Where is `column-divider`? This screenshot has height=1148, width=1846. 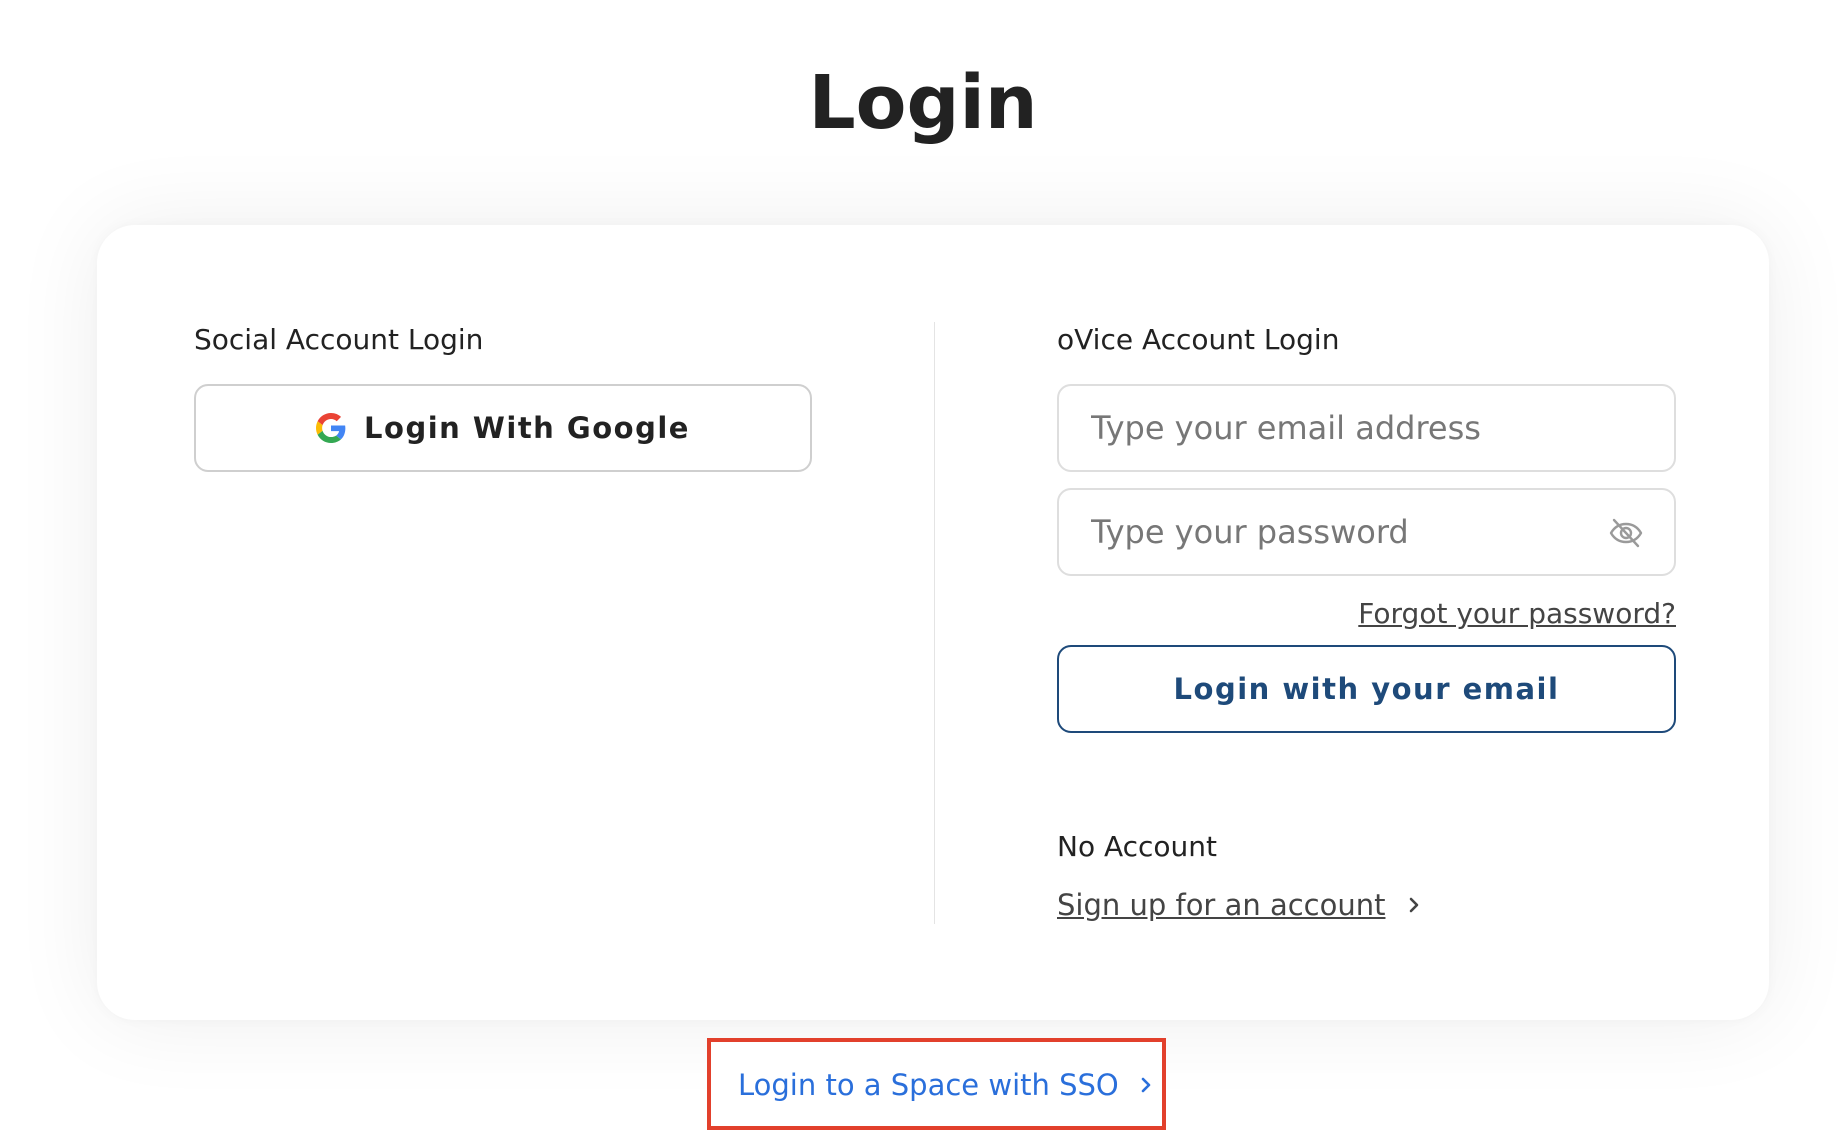
column-divider is located at coordinates (934, 623).